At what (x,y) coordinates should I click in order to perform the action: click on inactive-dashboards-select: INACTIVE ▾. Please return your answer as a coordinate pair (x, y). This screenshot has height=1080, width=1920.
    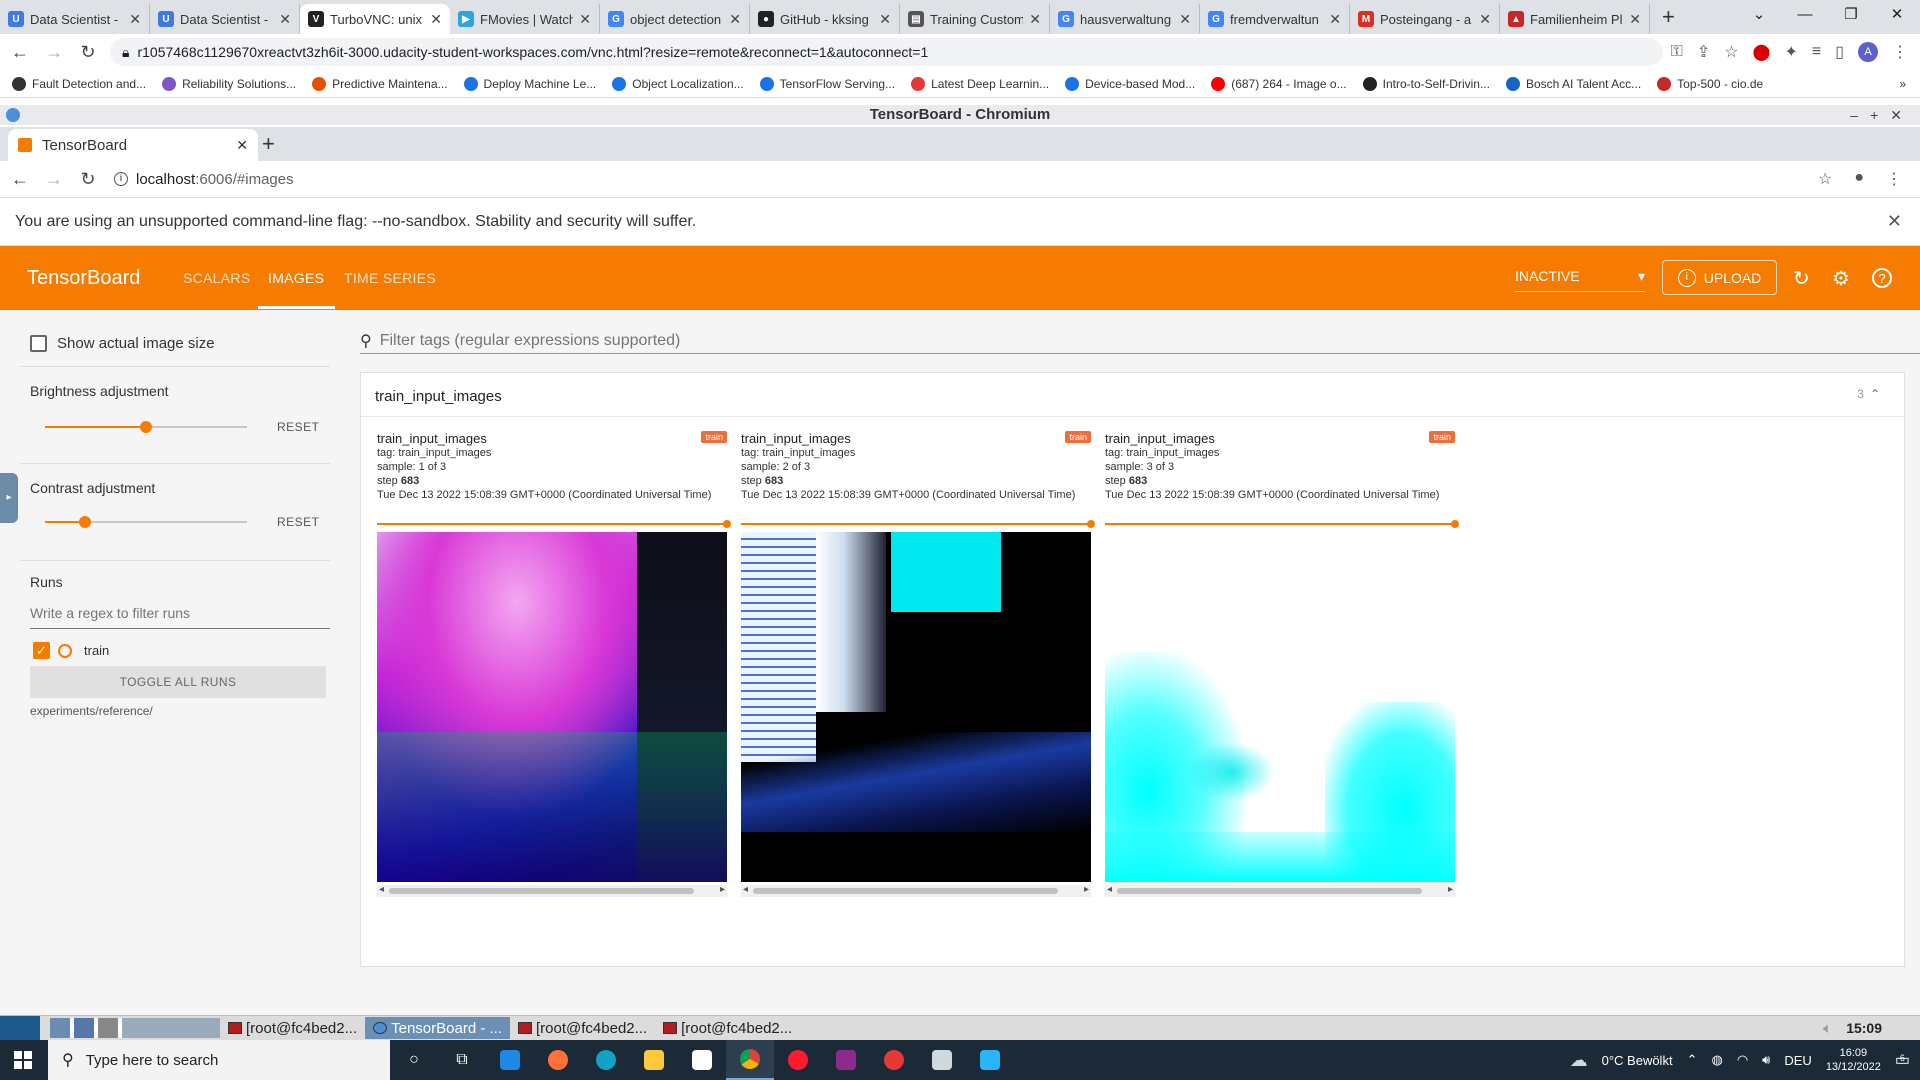
    Looking at the image, I should click on (1580, 280).